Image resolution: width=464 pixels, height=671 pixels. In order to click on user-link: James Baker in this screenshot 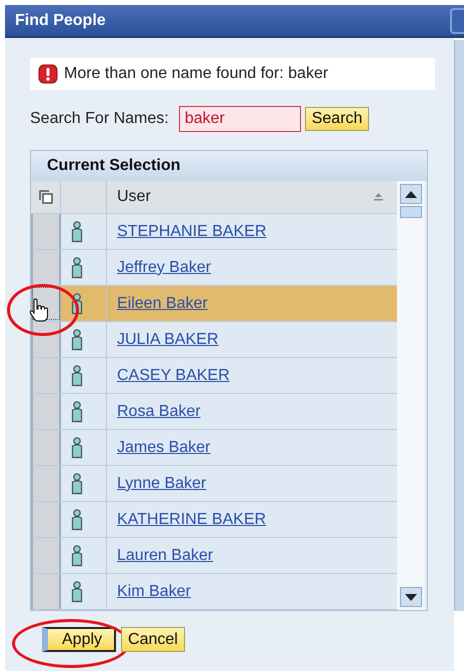, I will do `click(163, 447)`.